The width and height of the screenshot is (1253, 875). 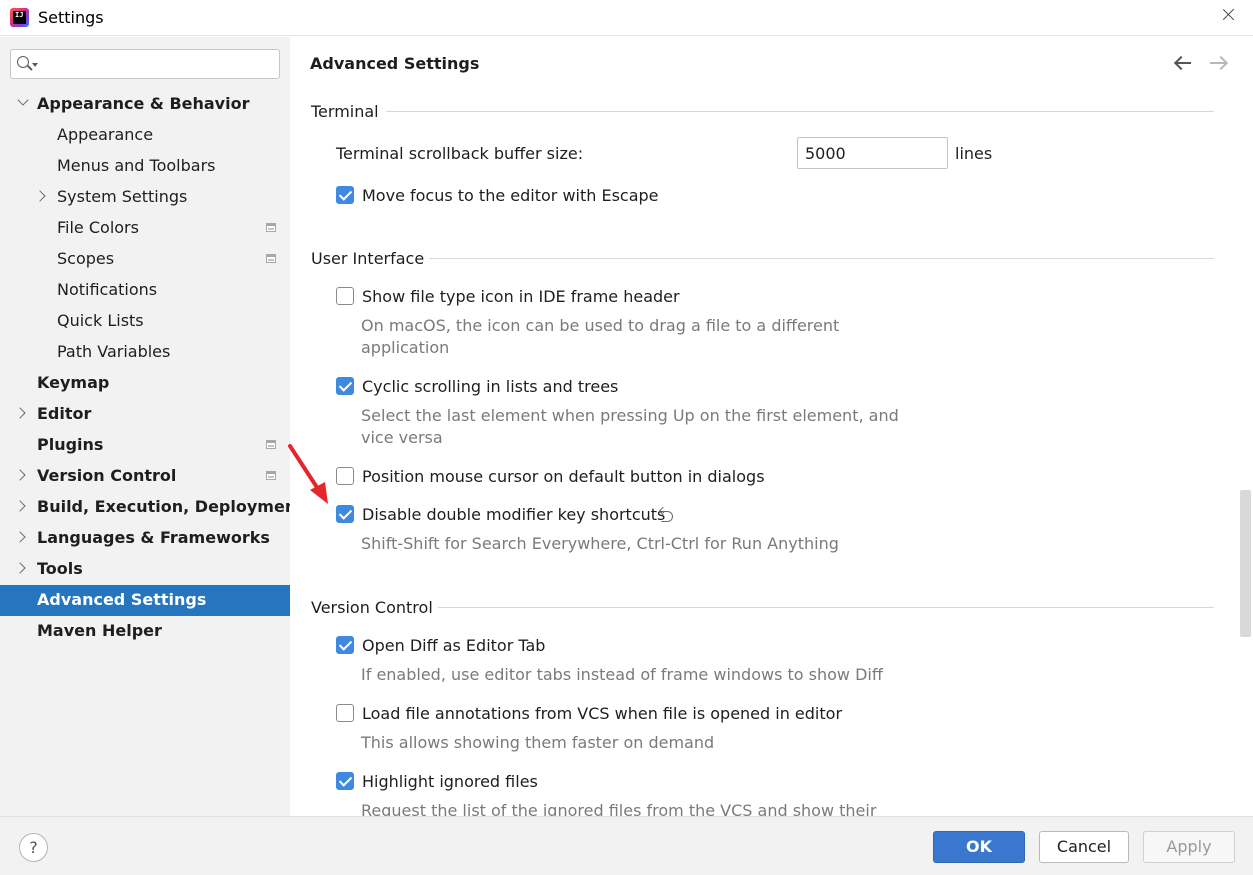 What do you see at coordinates (145, 104) in the screenshot?
I see `sidebar-item-appearance-behavior: Appearance & Behavior` at bounding box center [145, 104].